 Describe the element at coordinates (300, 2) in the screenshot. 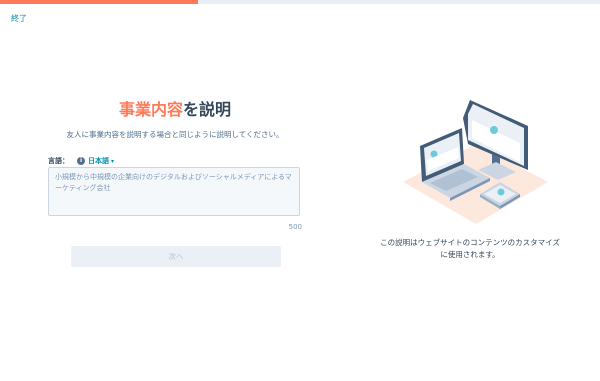

I see `progress-track` at that location.